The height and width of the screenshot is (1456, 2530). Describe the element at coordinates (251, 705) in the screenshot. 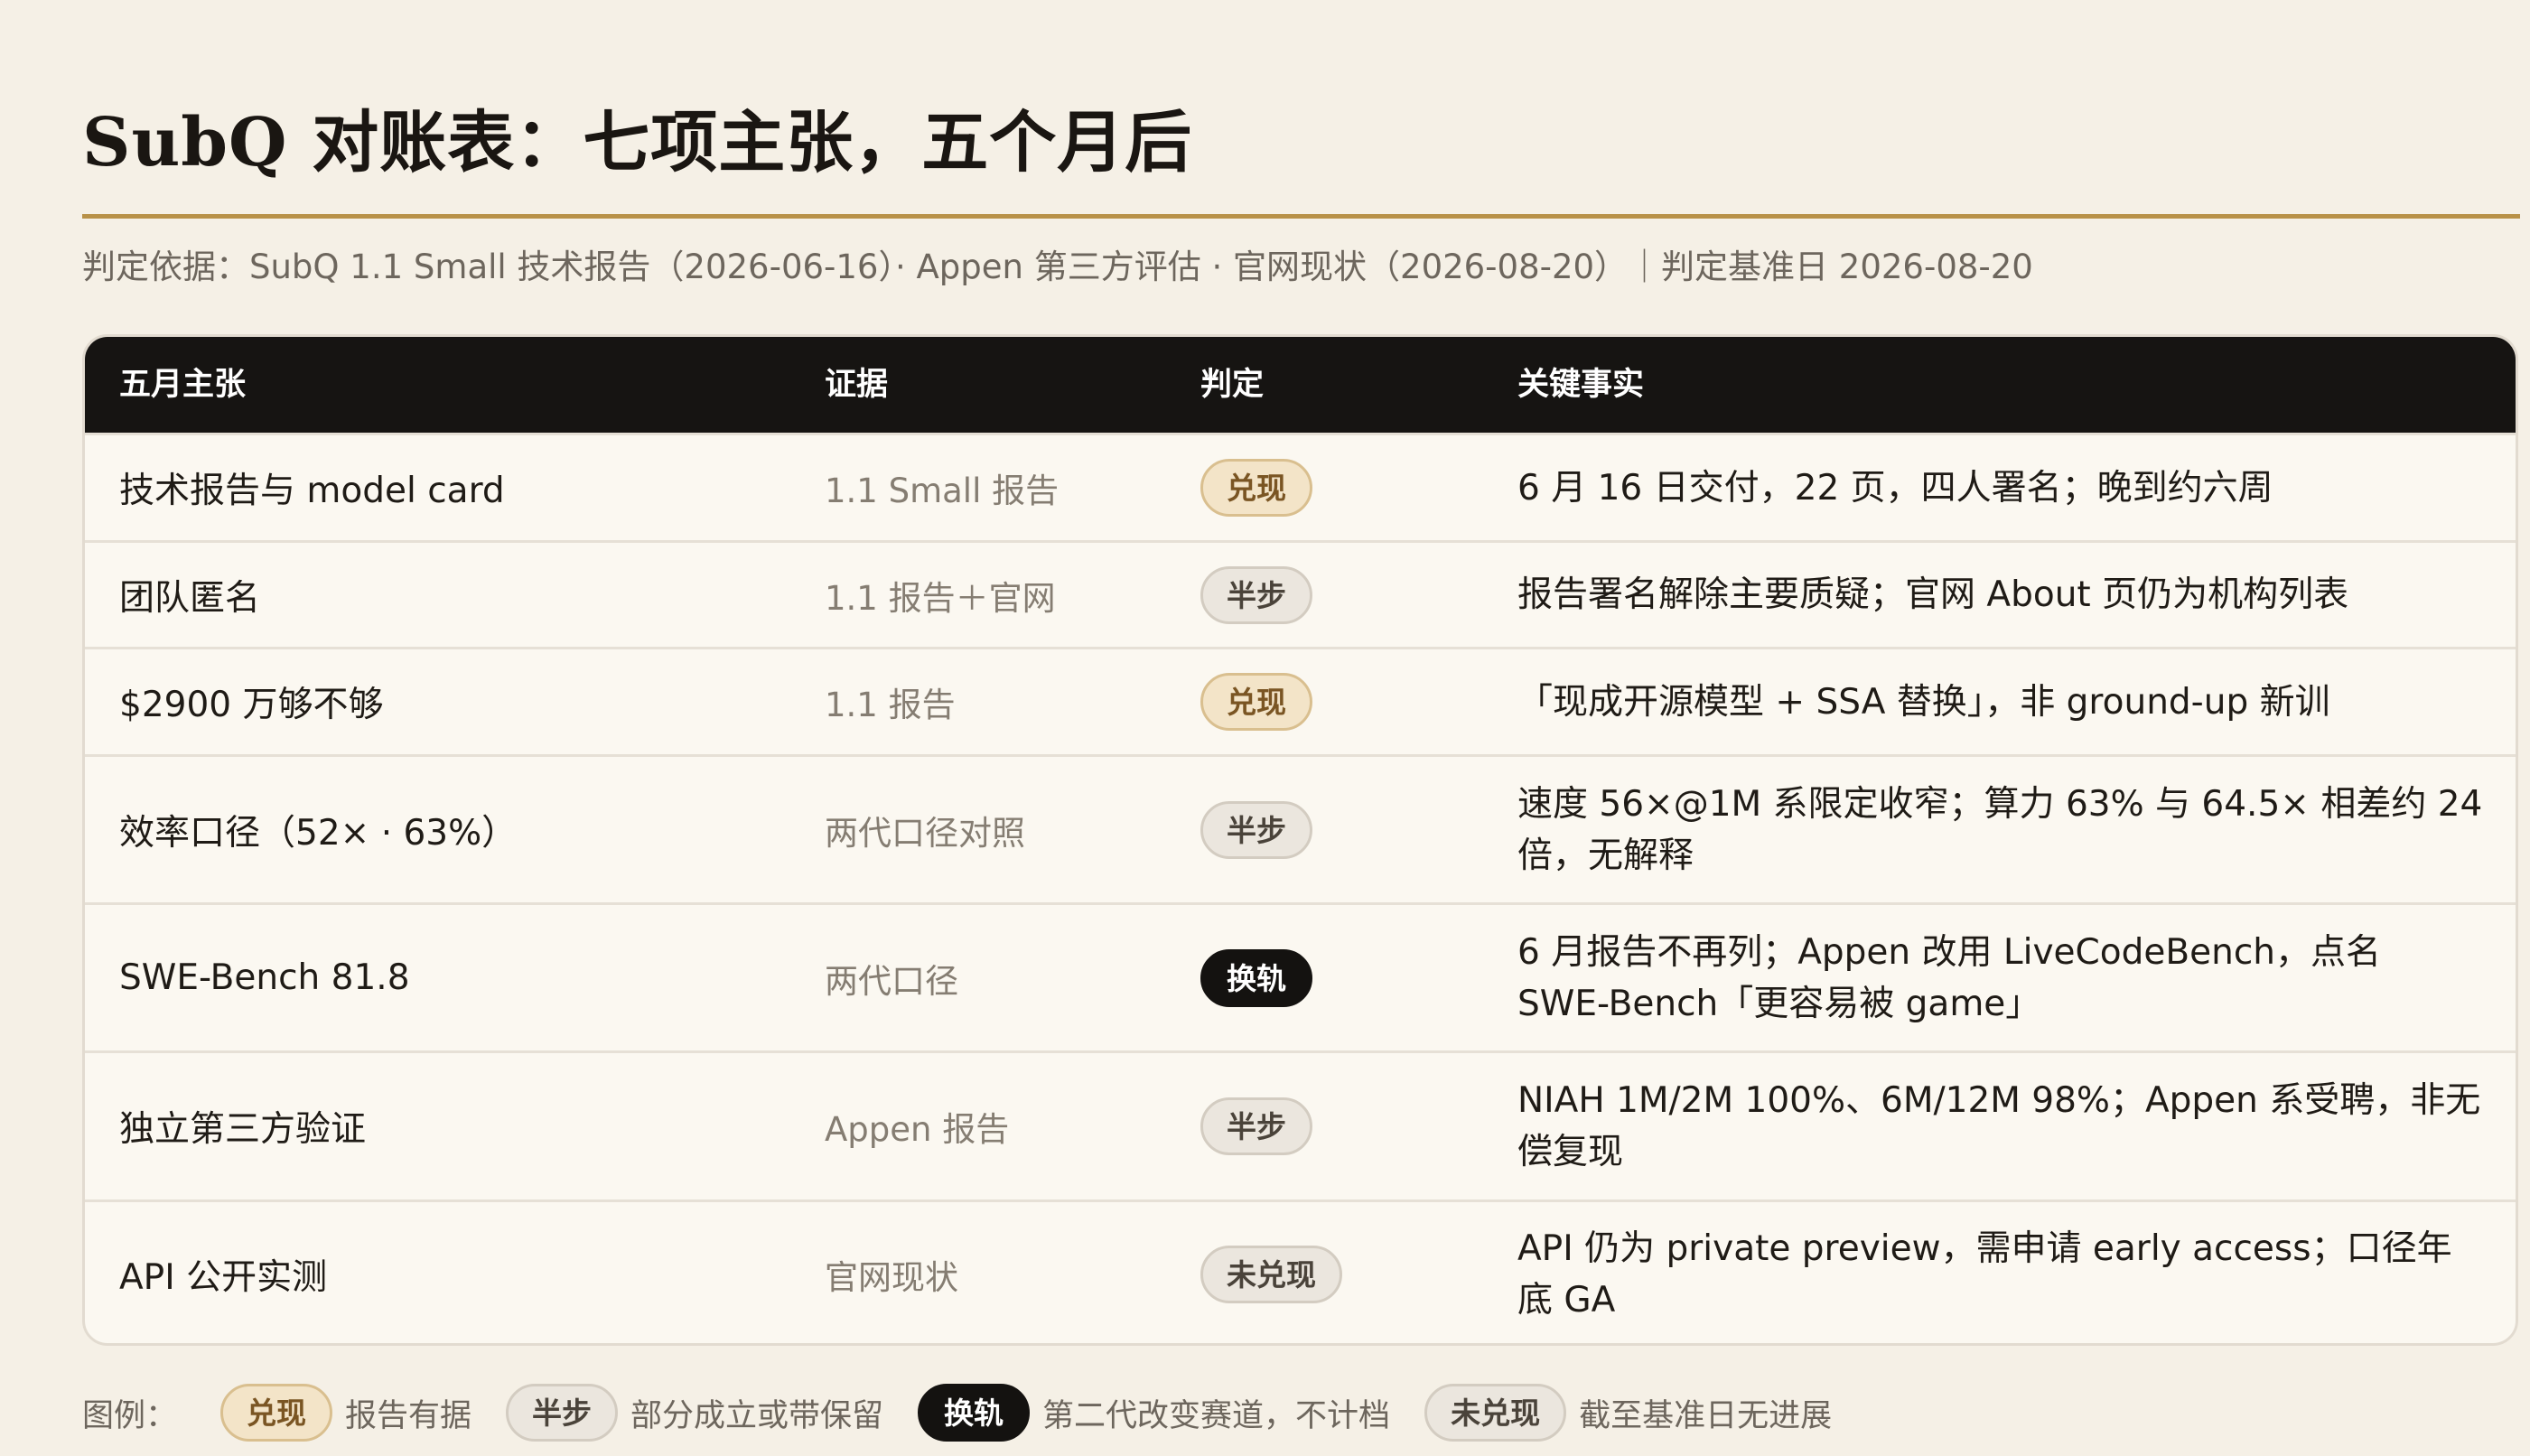

I see `claim-cell: $2900 万够不够` at that location.